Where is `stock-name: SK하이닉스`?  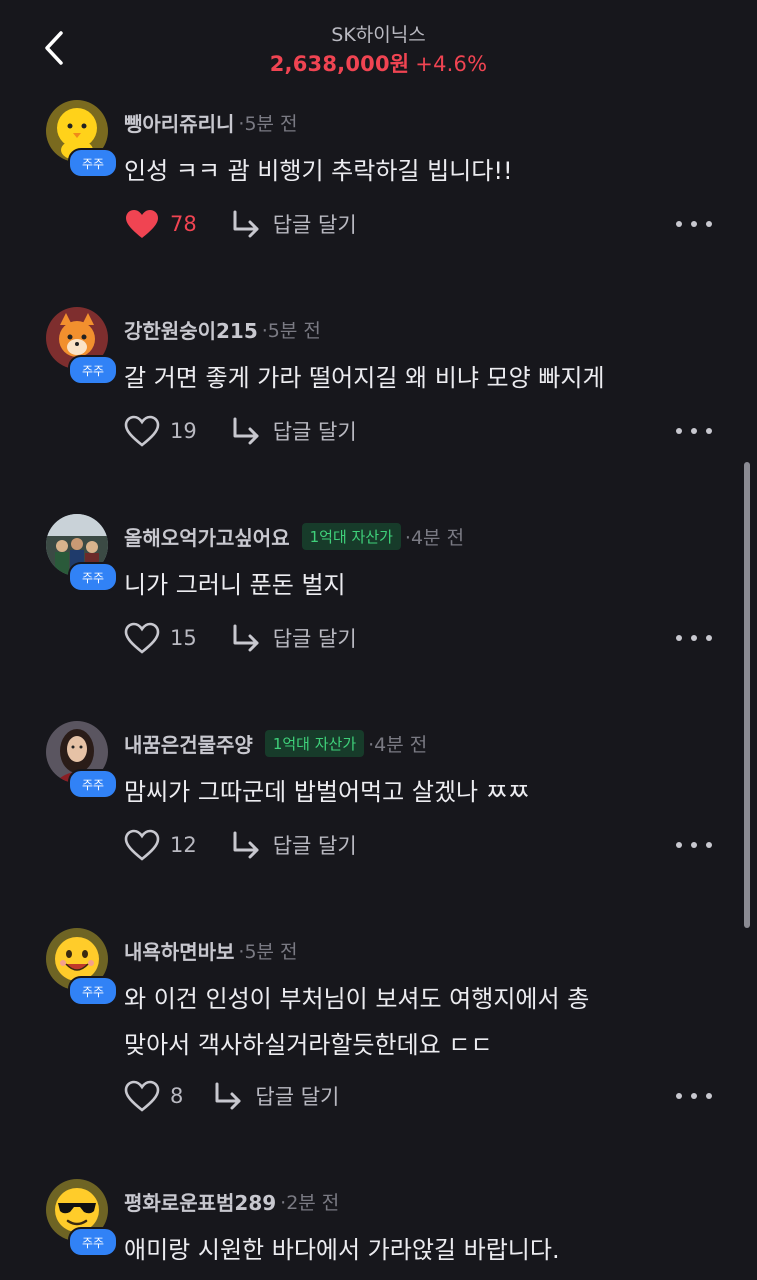
stock-name: SK하이닉스 is located at coordinates (378, 35).